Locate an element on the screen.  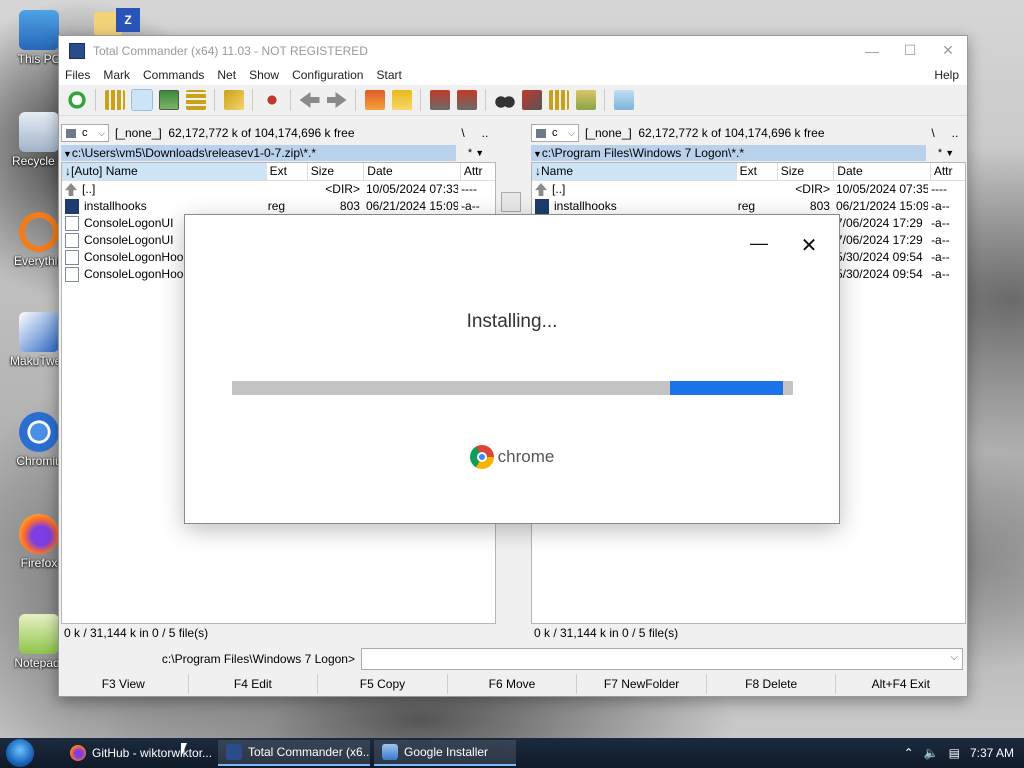
start-button is located at coordinates (20, 753).